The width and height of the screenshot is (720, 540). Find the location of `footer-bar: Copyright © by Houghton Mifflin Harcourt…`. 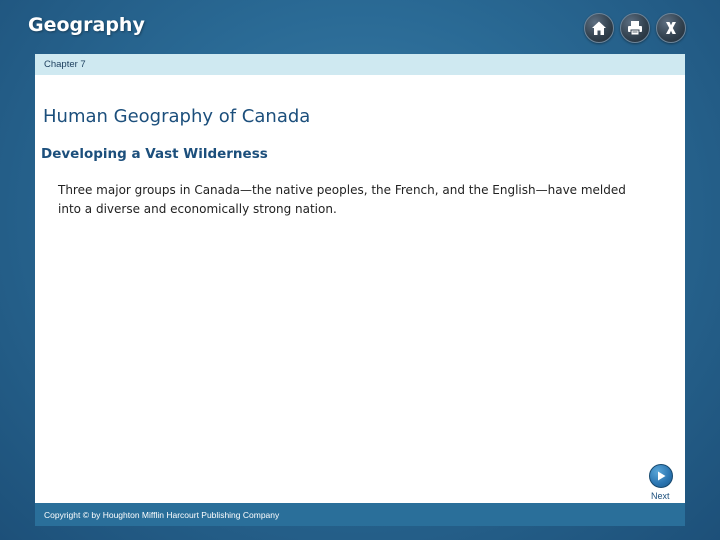

footer-bar: Copyright © by Houghton Mifflin Harcourt… is located at coordinates (360, 514).